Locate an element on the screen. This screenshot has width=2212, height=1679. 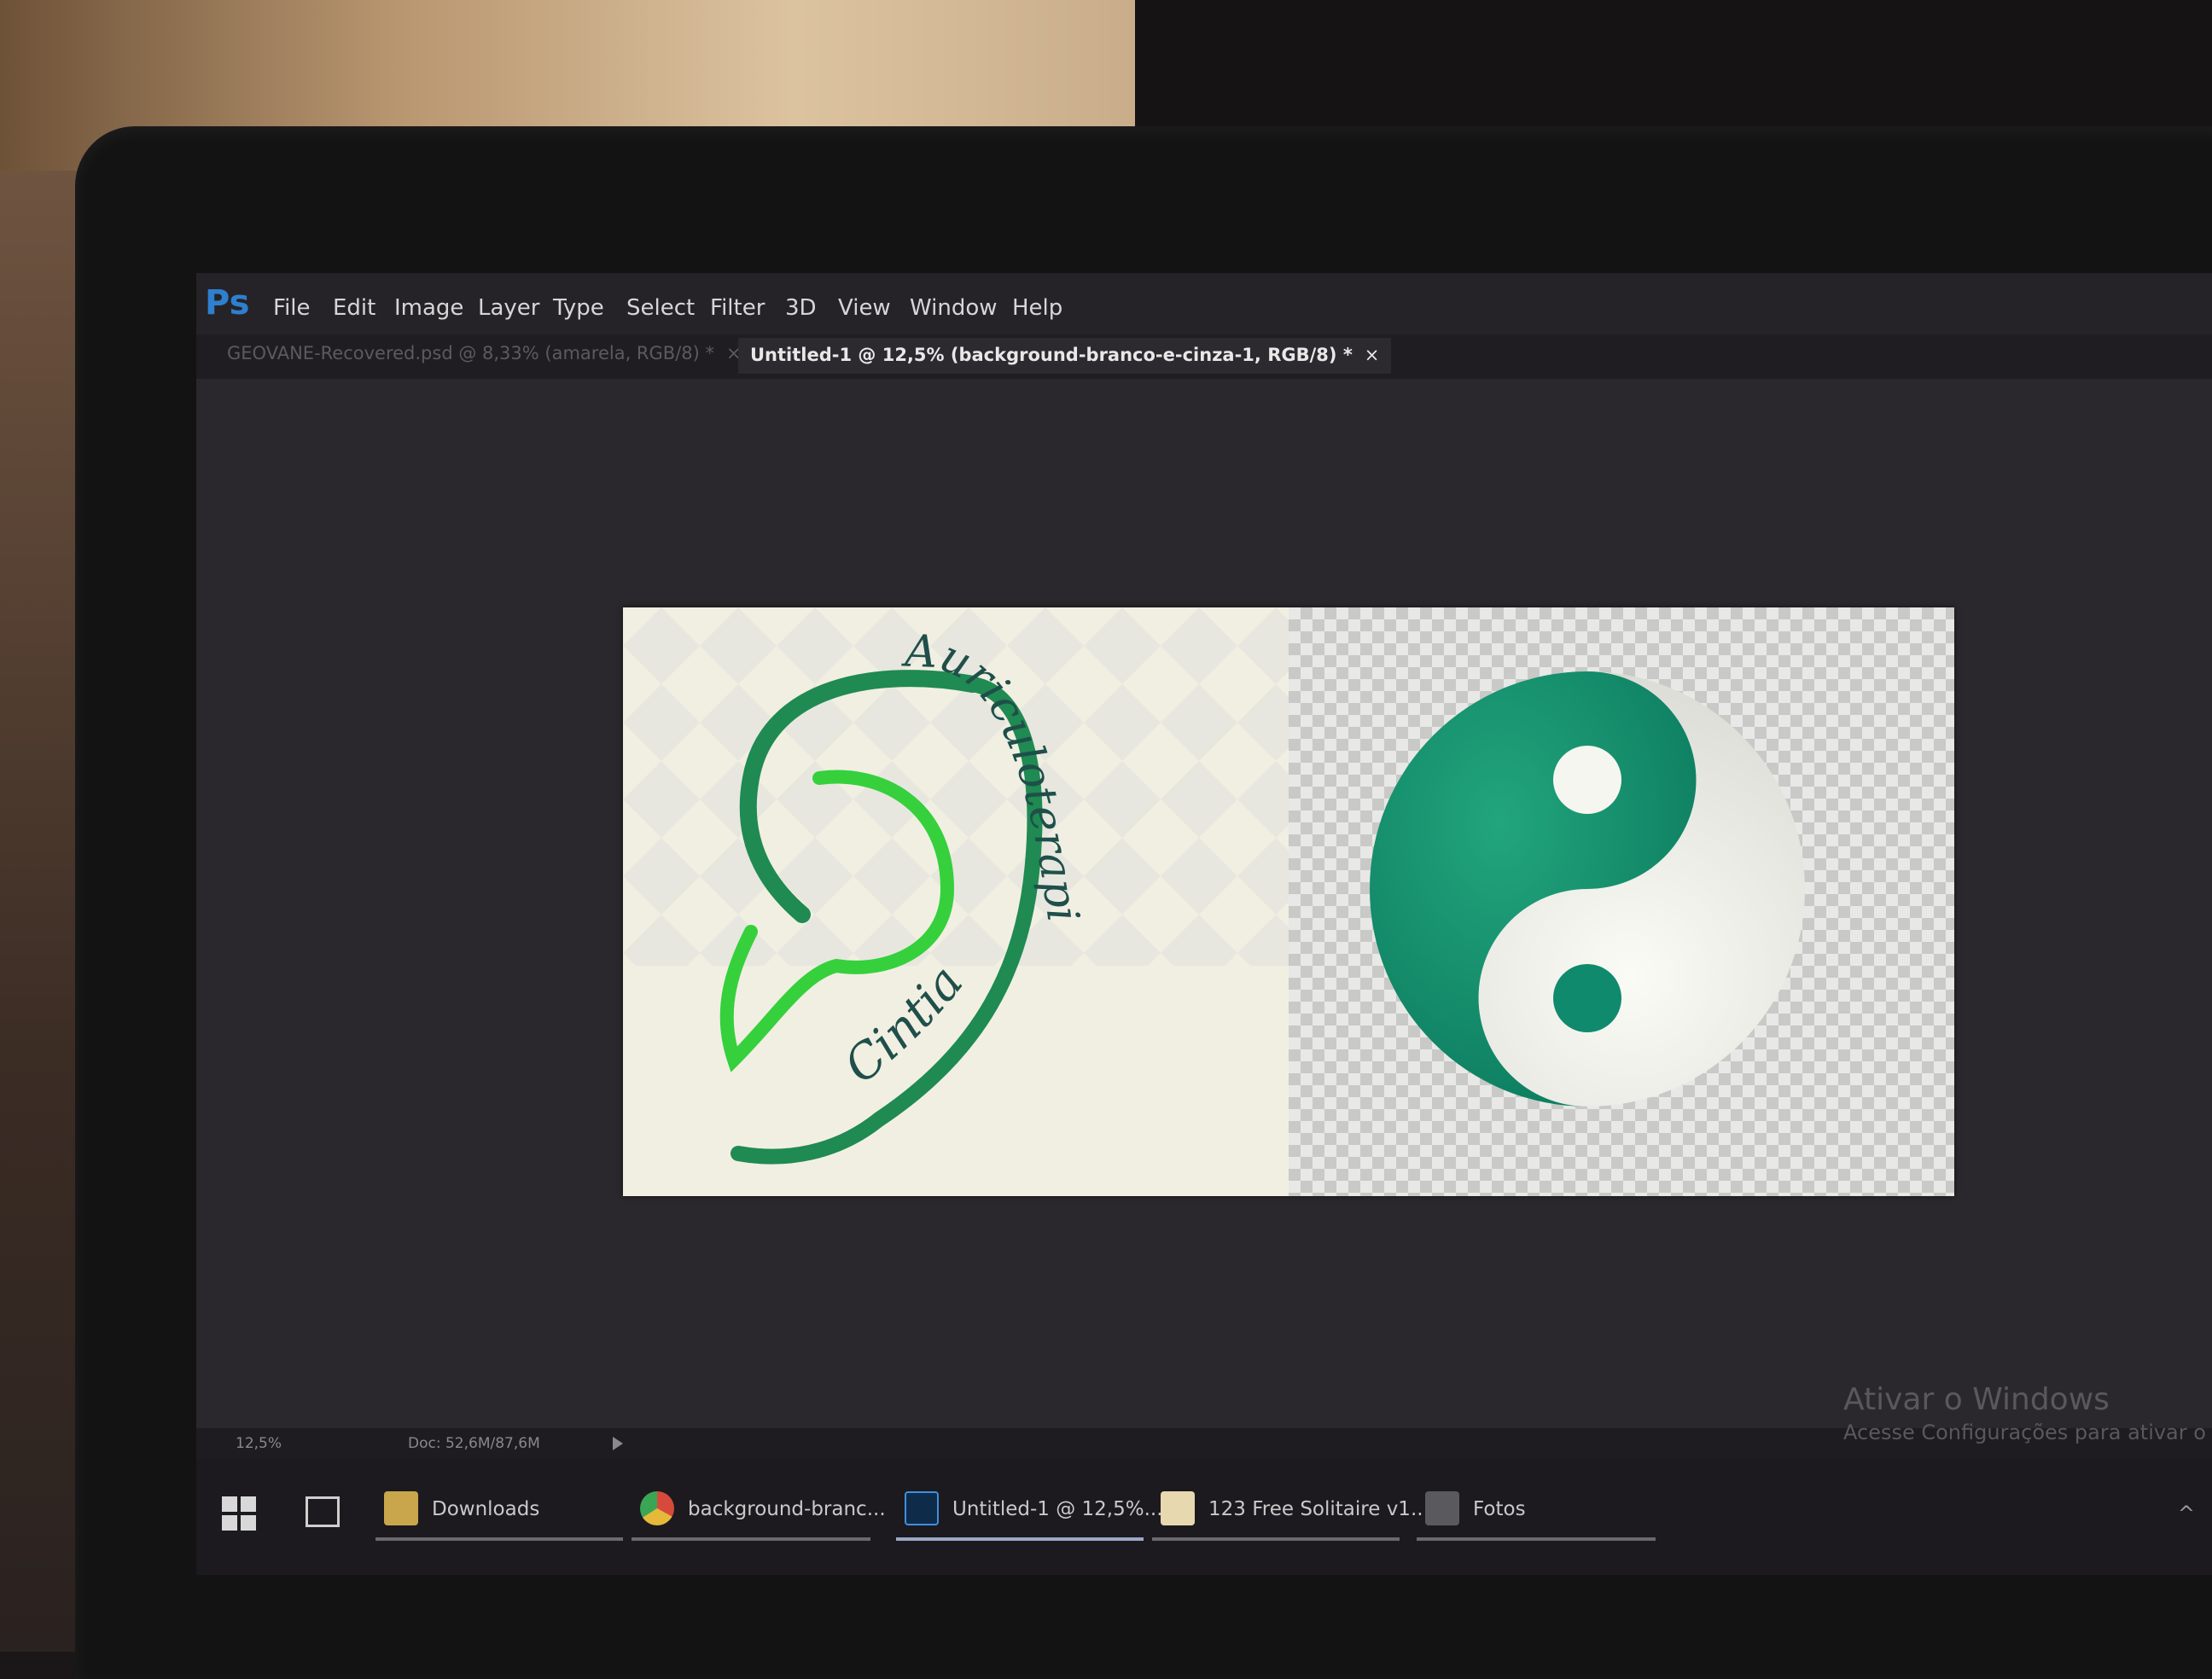
menu-layer: Layer is located at coordinates (509, 308).